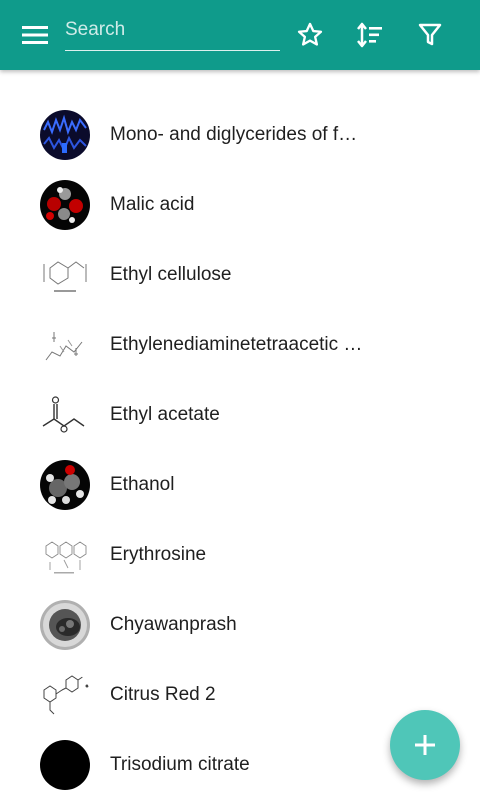  I want to click on add-button, so click(425, 745).